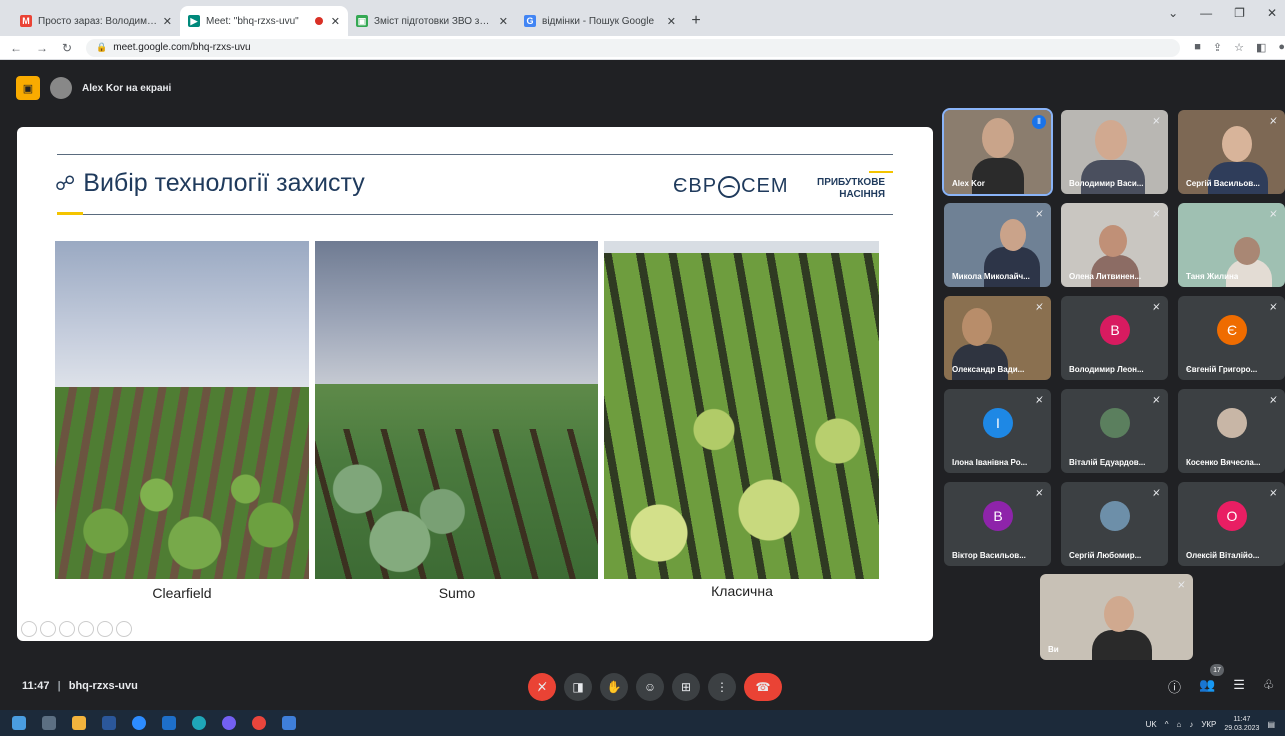 Image resolution: width=1285 pixels, height=736 pixels. I want to click on file-explorer-icon, so click(79, 723).